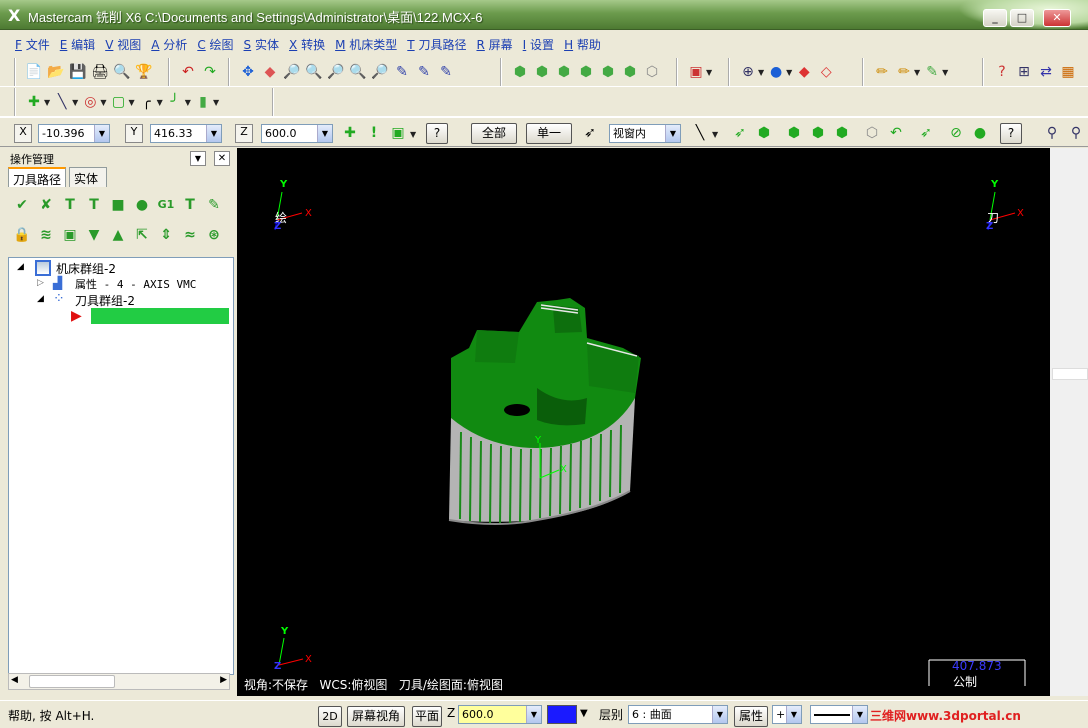 This screenshot has width=1088, height=728. What do you see at coordinates (90, 102) in the screenshot?
I see `arc-icon: ◎` at bounding box center [90, 102].